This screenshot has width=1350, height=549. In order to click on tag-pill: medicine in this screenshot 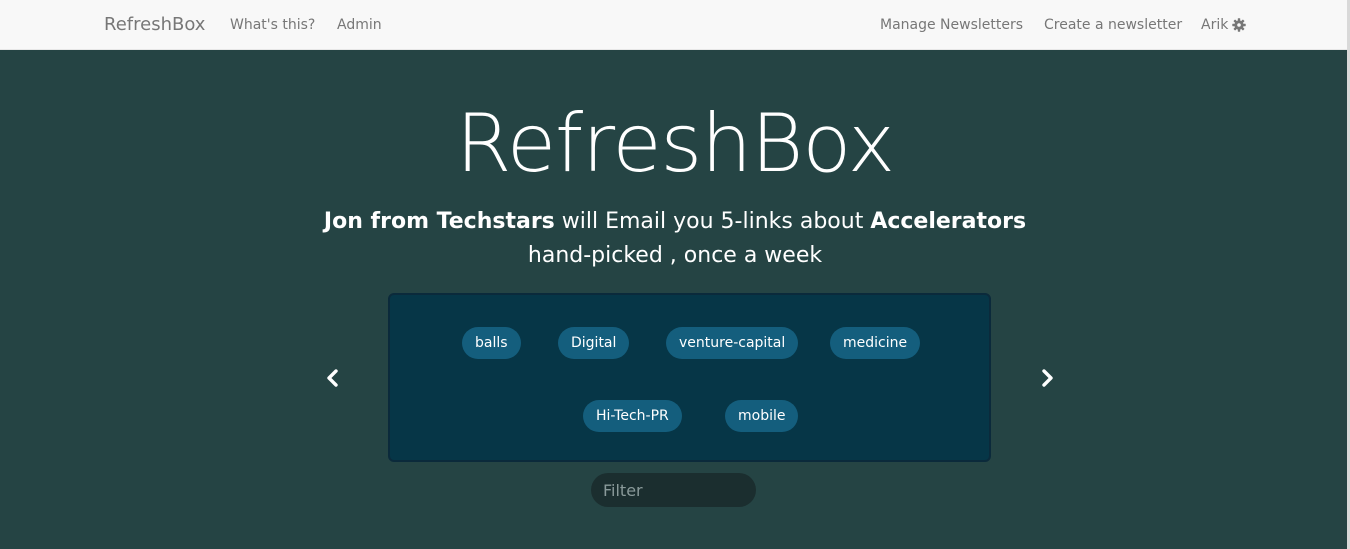, I will do `click(875, 343)`.